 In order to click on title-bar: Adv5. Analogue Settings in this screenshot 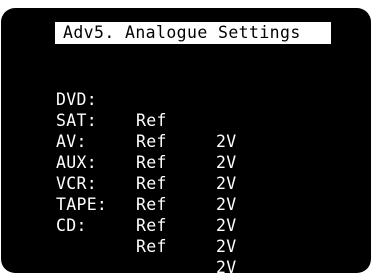, I will do `click(193, 33)`.